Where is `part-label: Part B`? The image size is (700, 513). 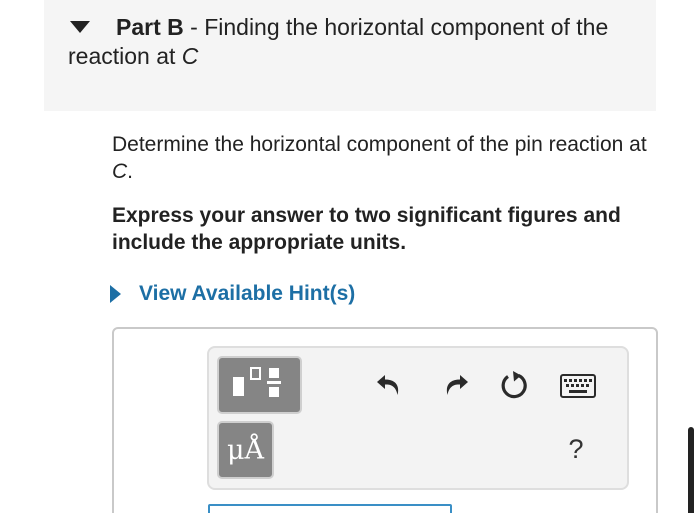 part-label: Part B is located at coordinates (150, 27).